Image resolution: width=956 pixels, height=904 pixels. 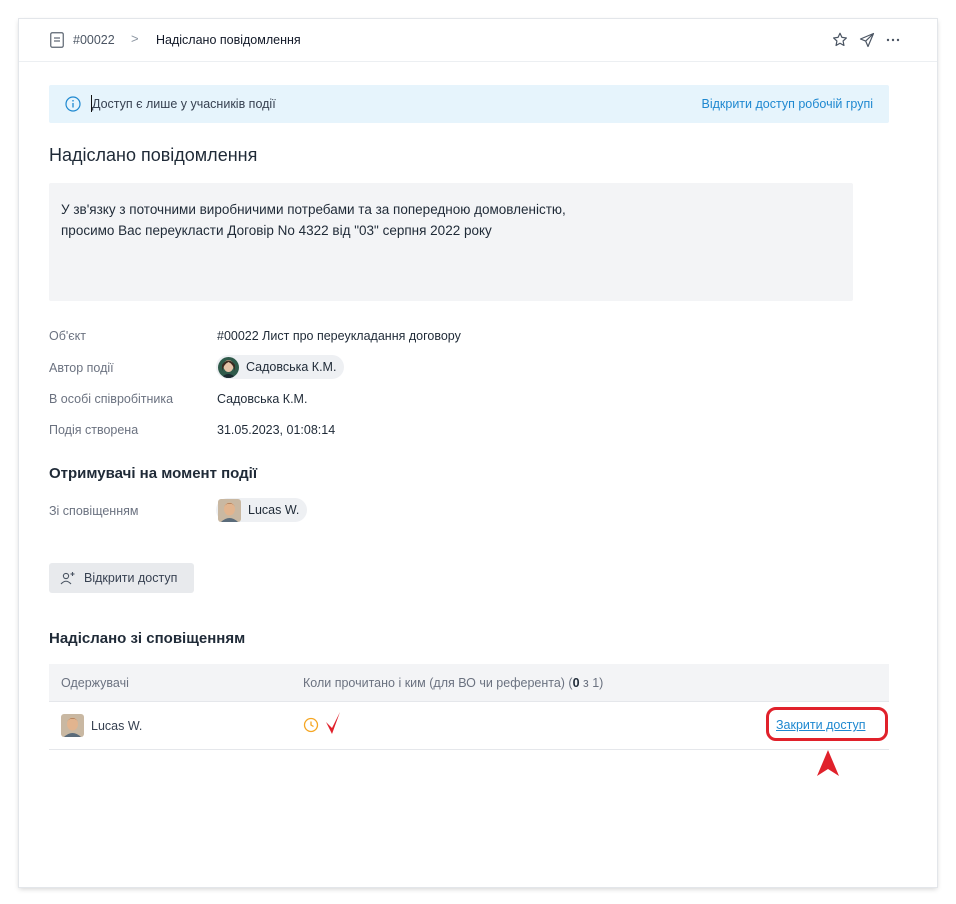 I want to click on recipient-chip: Lucas W., so click(x=262, y=510).